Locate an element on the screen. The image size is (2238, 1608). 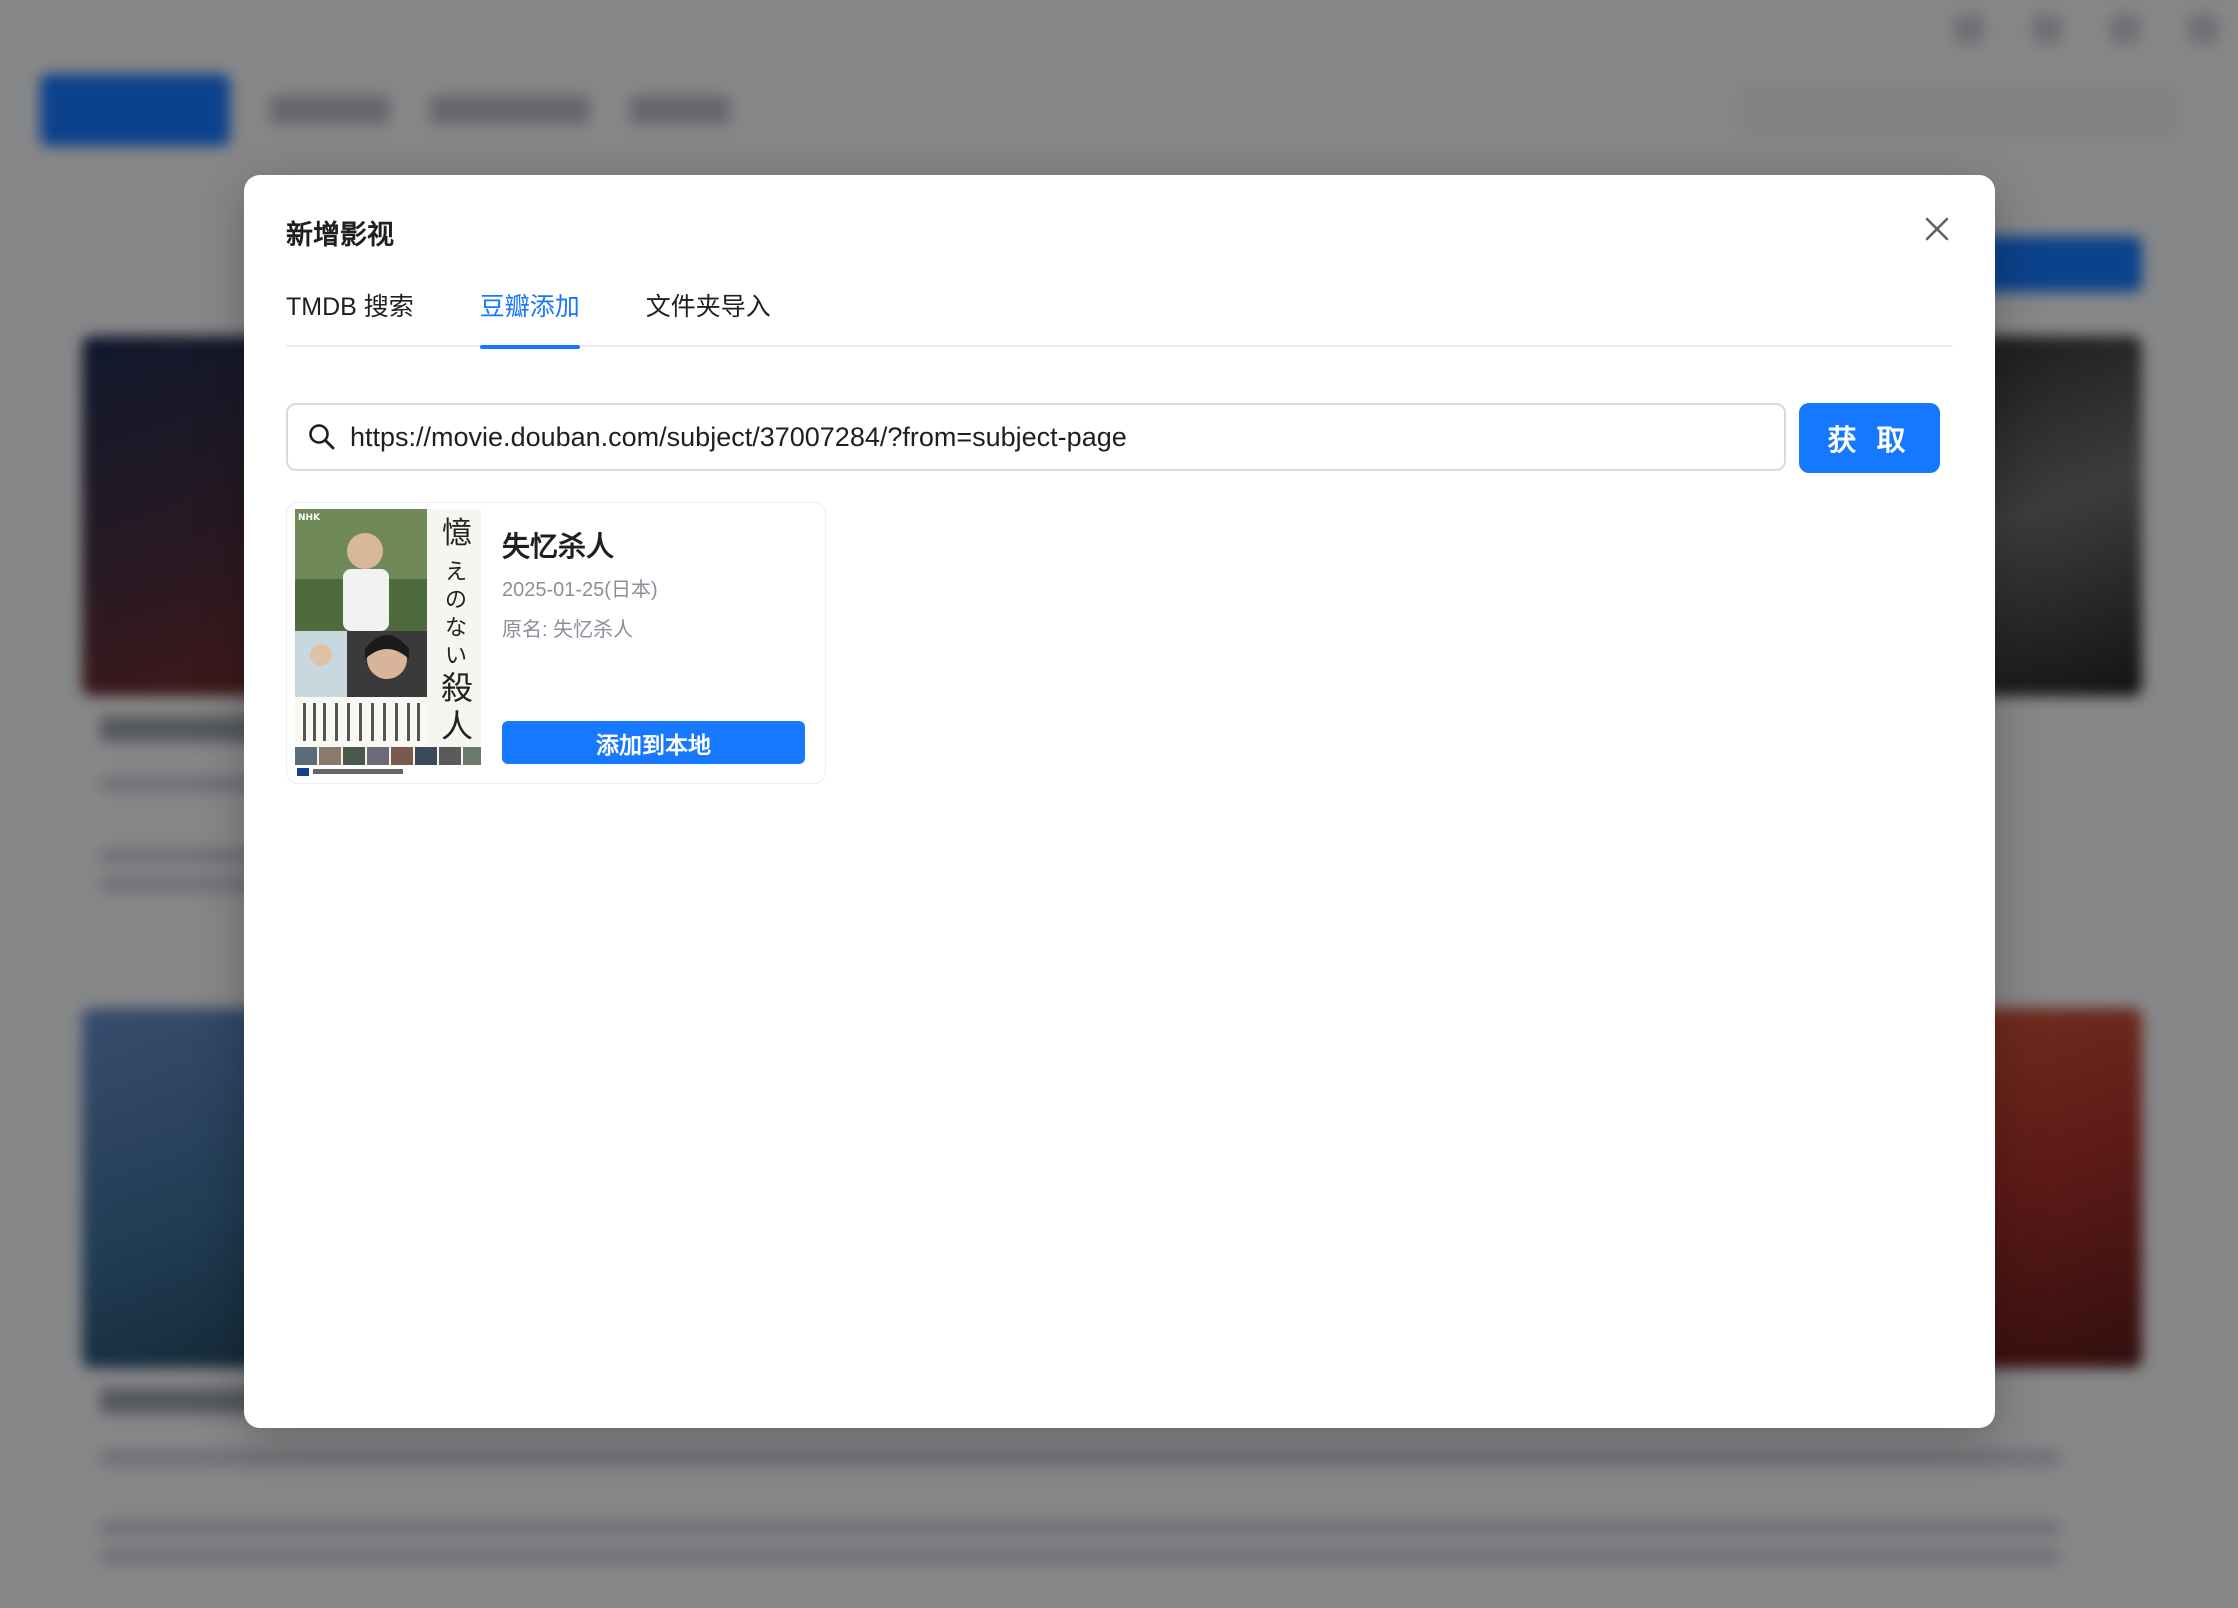
tab-folder-import: 文件夹导入 is located at coordinates (708, 315).